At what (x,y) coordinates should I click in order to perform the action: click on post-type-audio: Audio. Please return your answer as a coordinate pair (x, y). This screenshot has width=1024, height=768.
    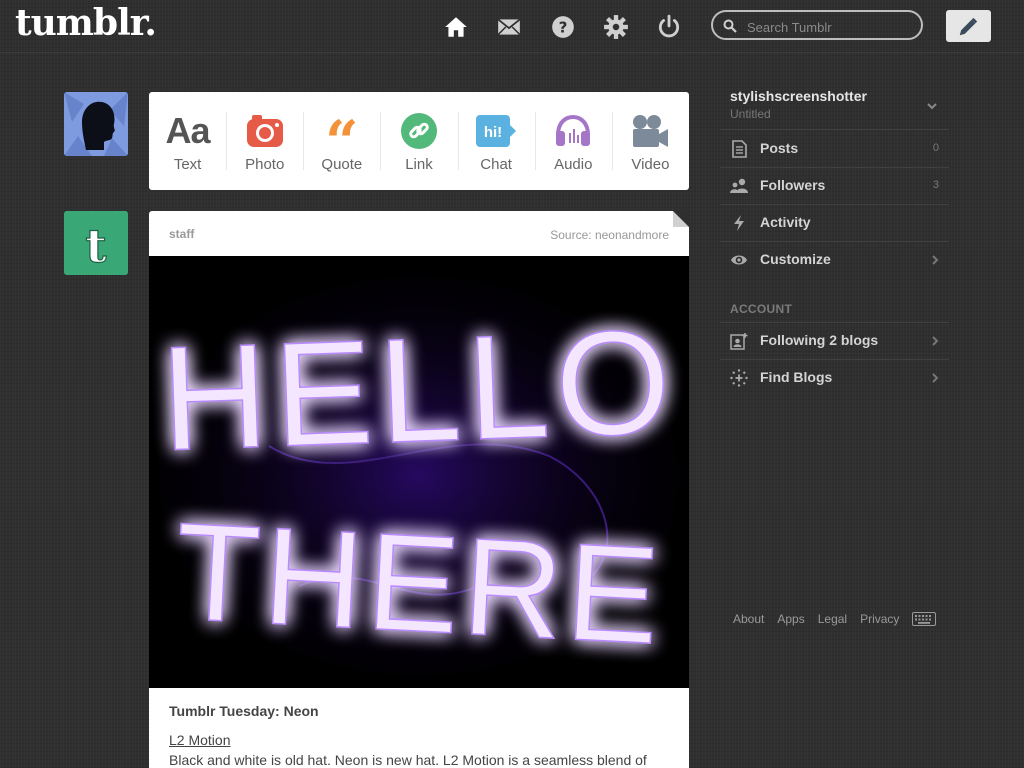
    Looking at the image, I should click on (573, 141).